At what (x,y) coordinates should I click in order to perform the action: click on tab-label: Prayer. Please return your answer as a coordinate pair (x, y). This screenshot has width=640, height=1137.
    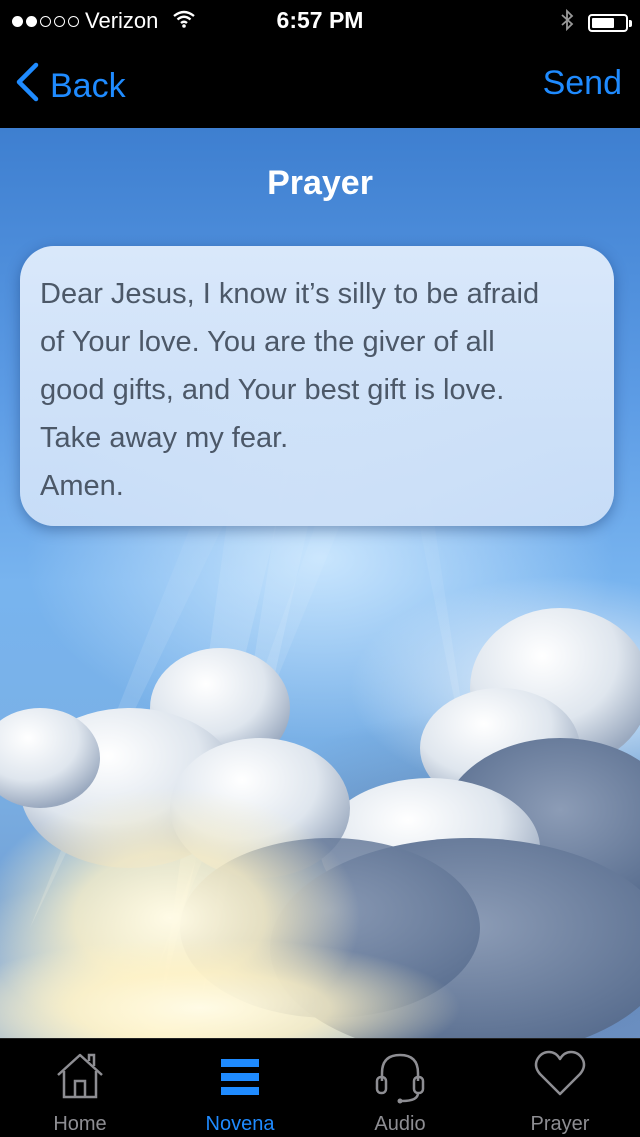
    Looking at the image, I should click on (560, 1124).